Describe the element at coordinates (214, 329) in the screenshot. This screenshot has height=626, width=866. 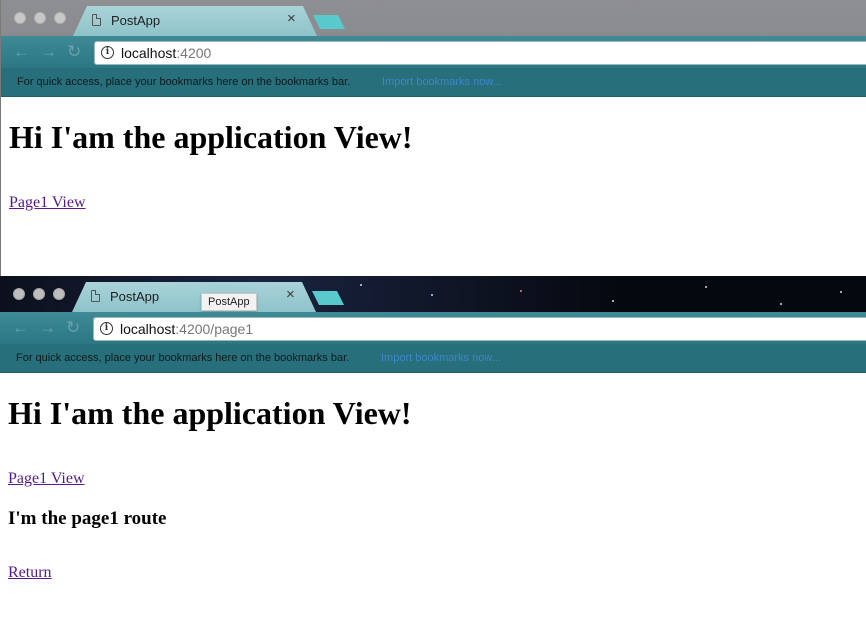
I see `url-port-path: :4200/page1` at that location.